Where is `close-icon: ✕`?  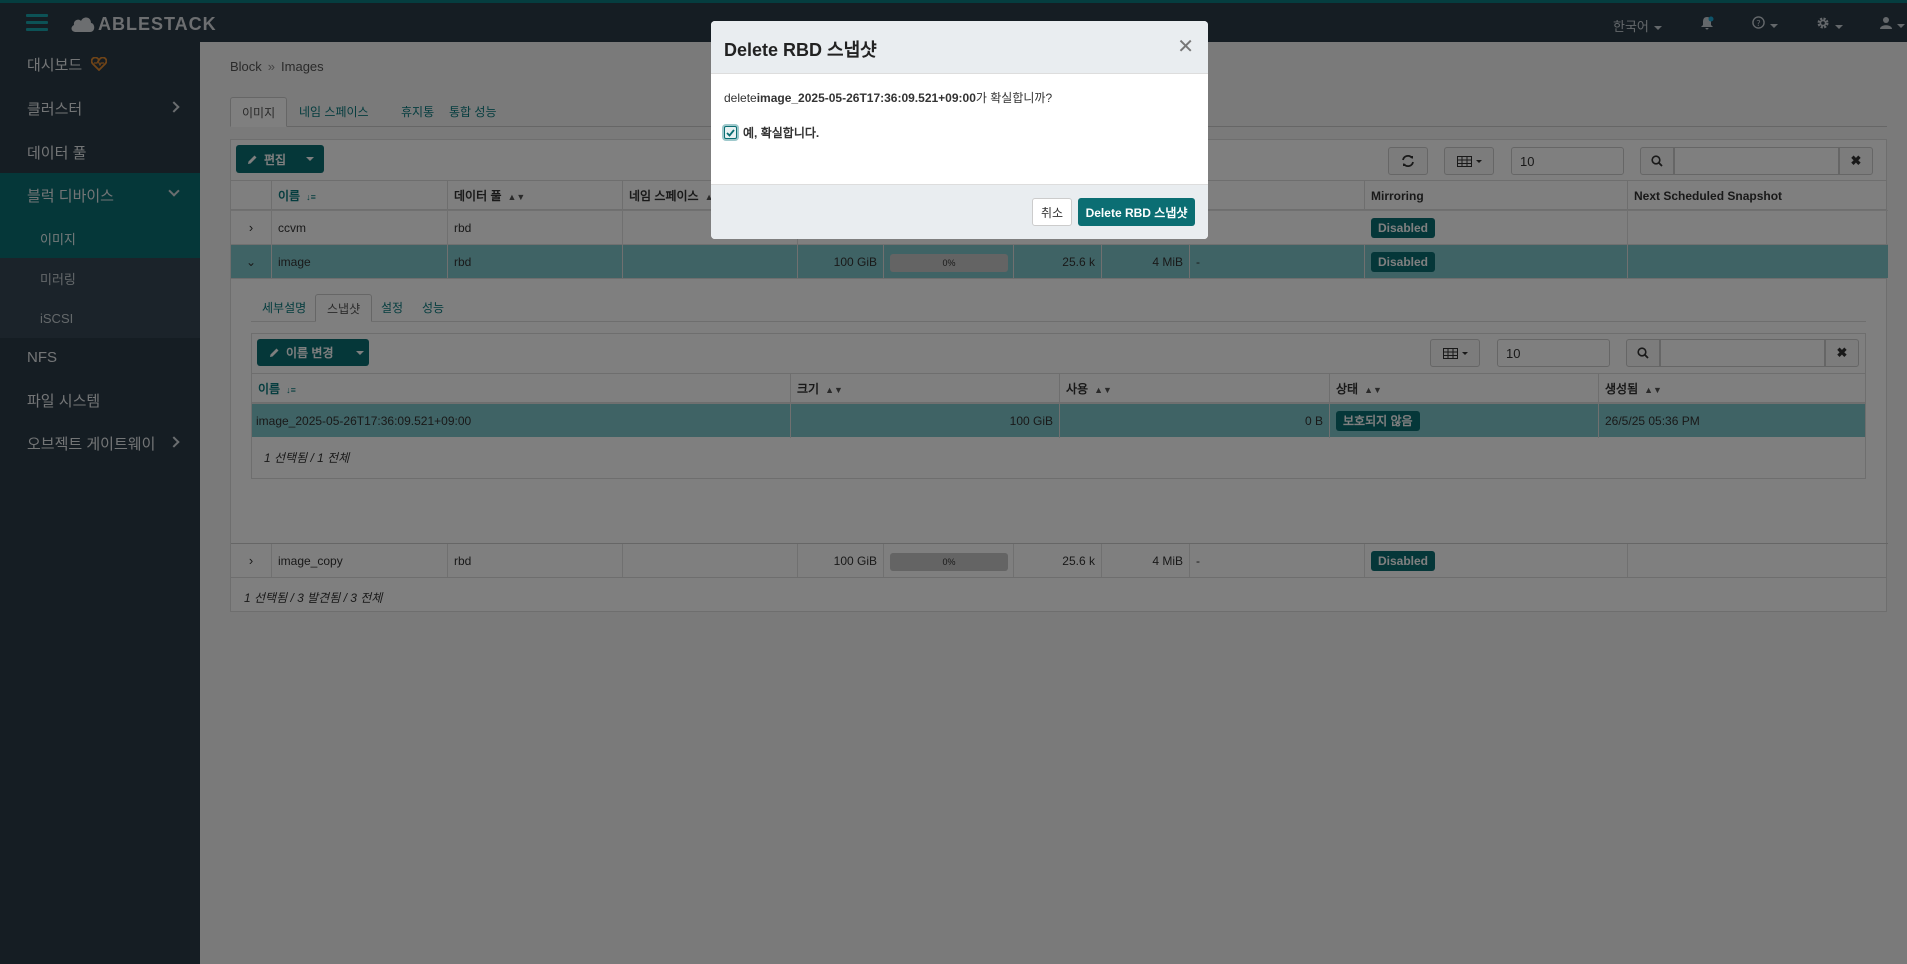 close-icon: ✕ is located at coordinates (1185, 47).